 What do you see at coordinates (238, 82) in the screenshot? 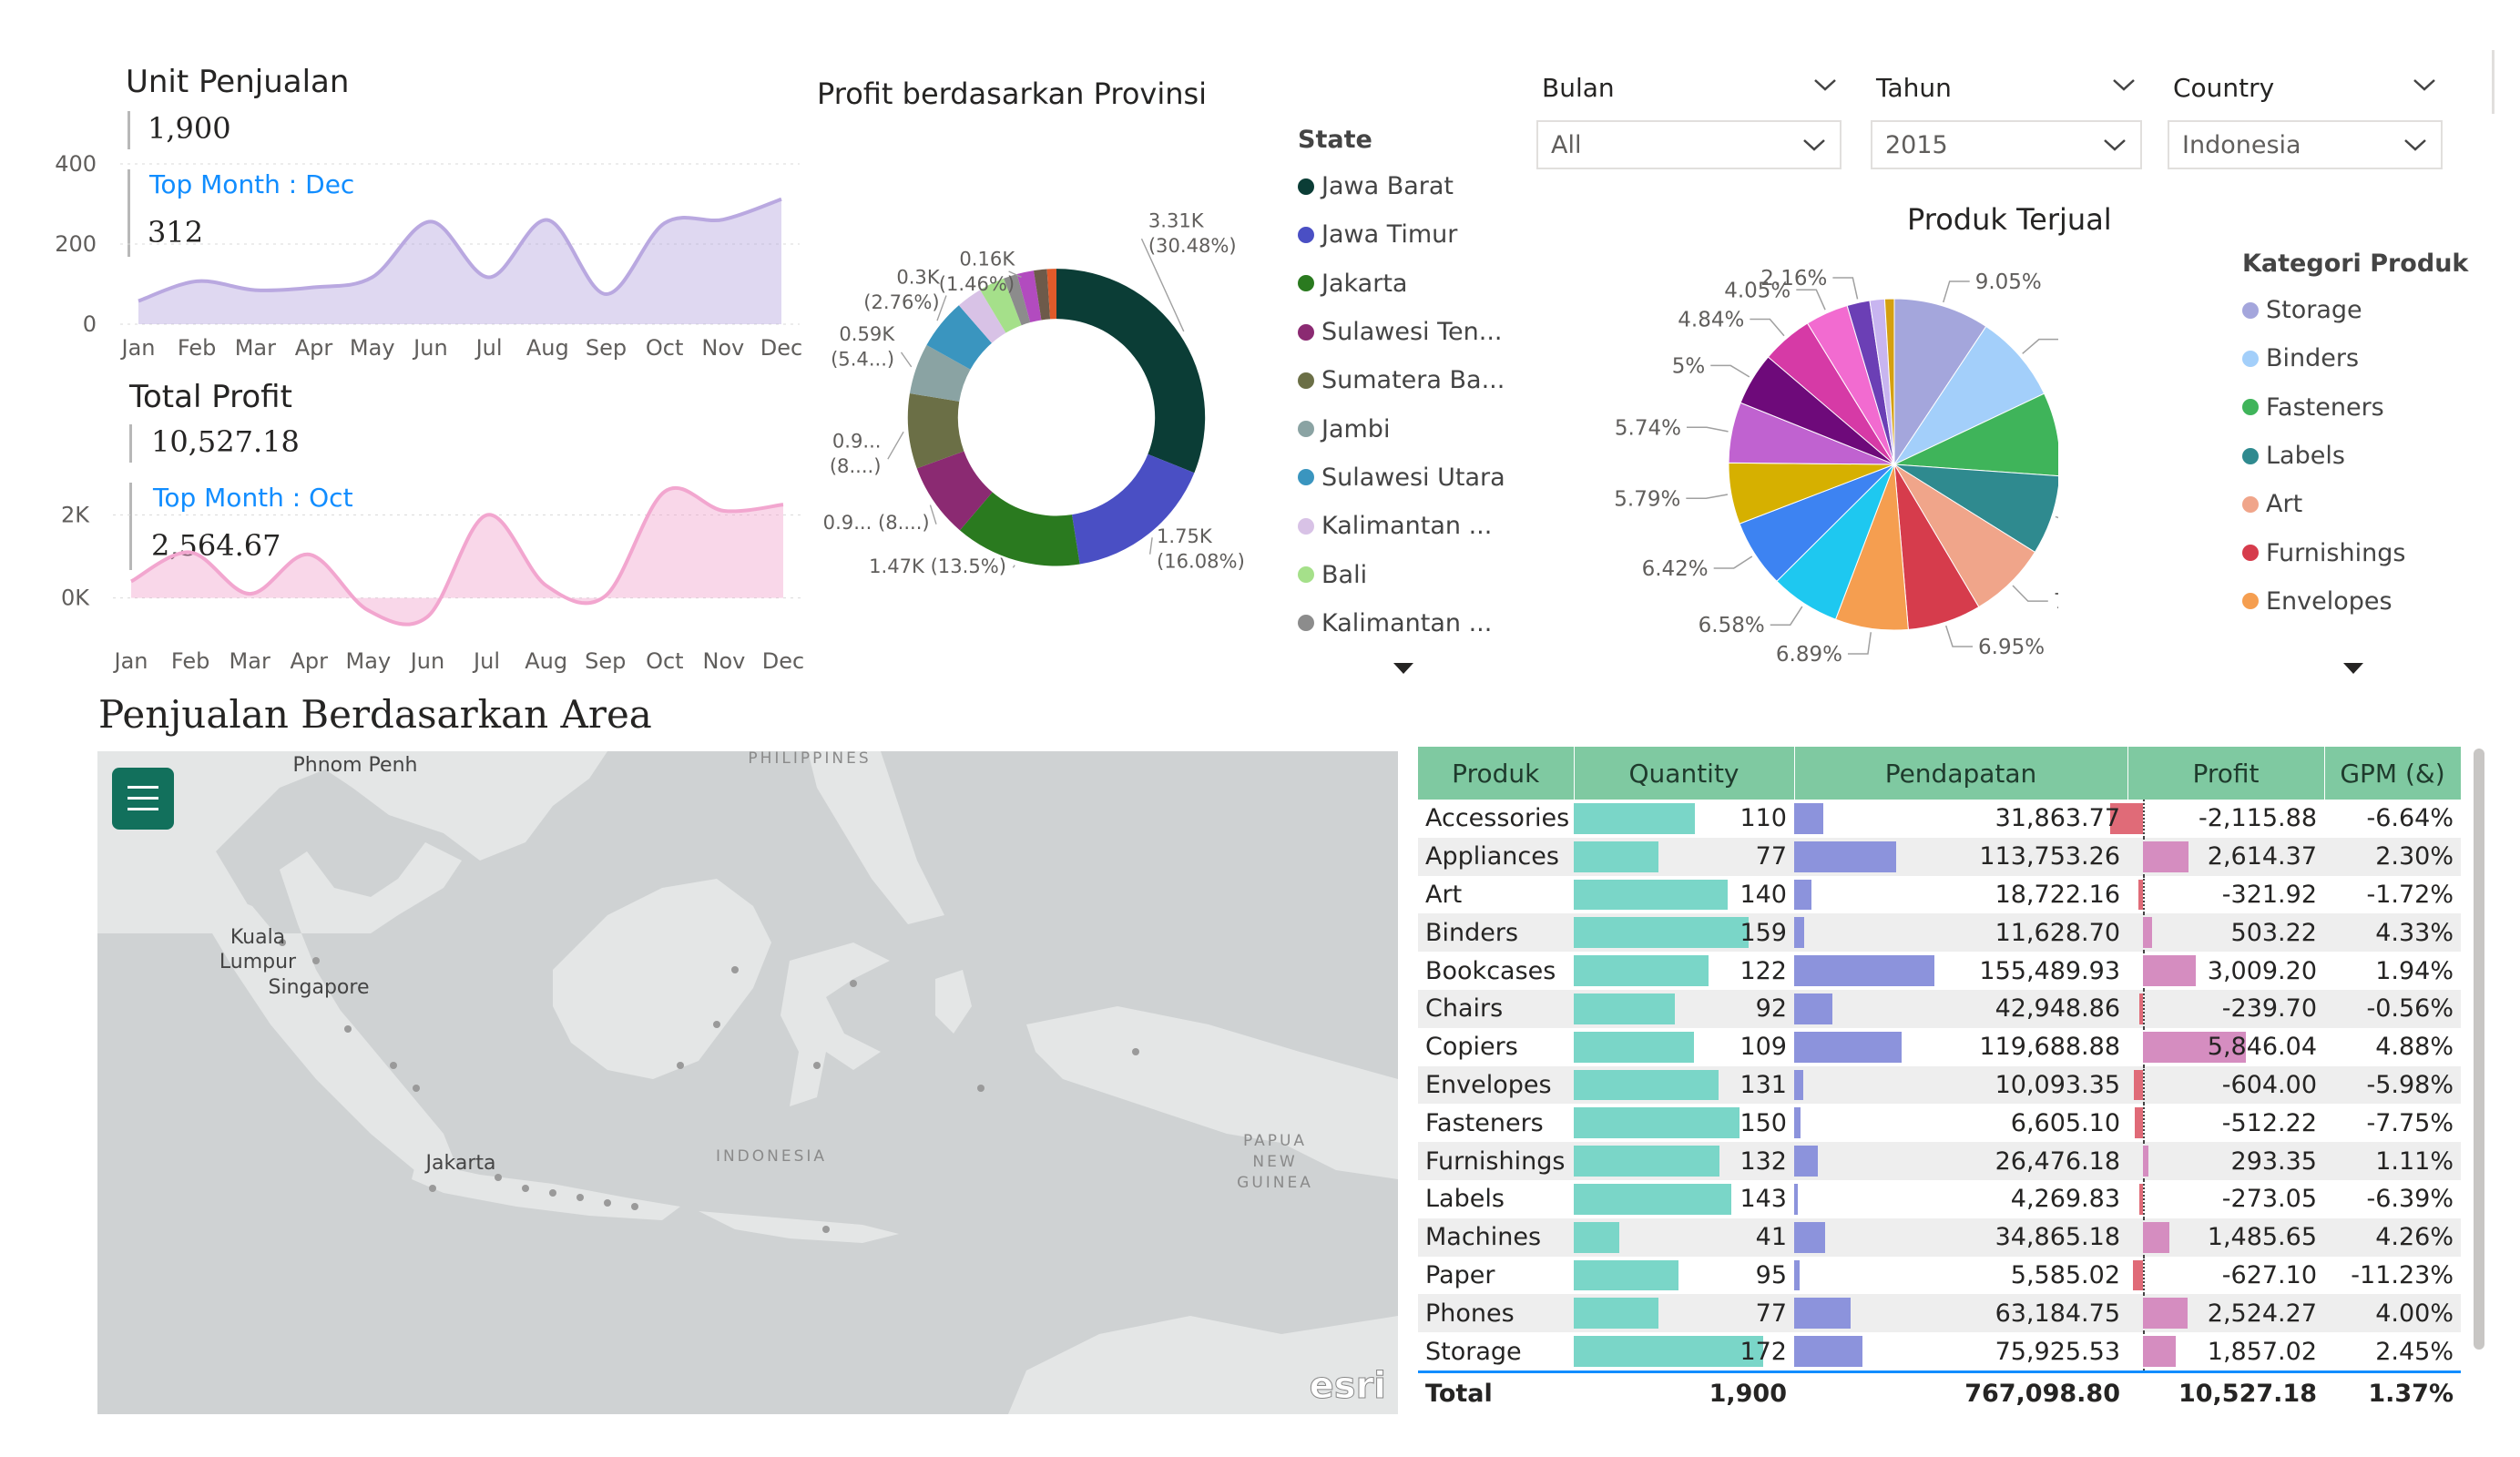
I see `unit-penjualan-title: Unit Penjualan` at bounding box center [238, 82].